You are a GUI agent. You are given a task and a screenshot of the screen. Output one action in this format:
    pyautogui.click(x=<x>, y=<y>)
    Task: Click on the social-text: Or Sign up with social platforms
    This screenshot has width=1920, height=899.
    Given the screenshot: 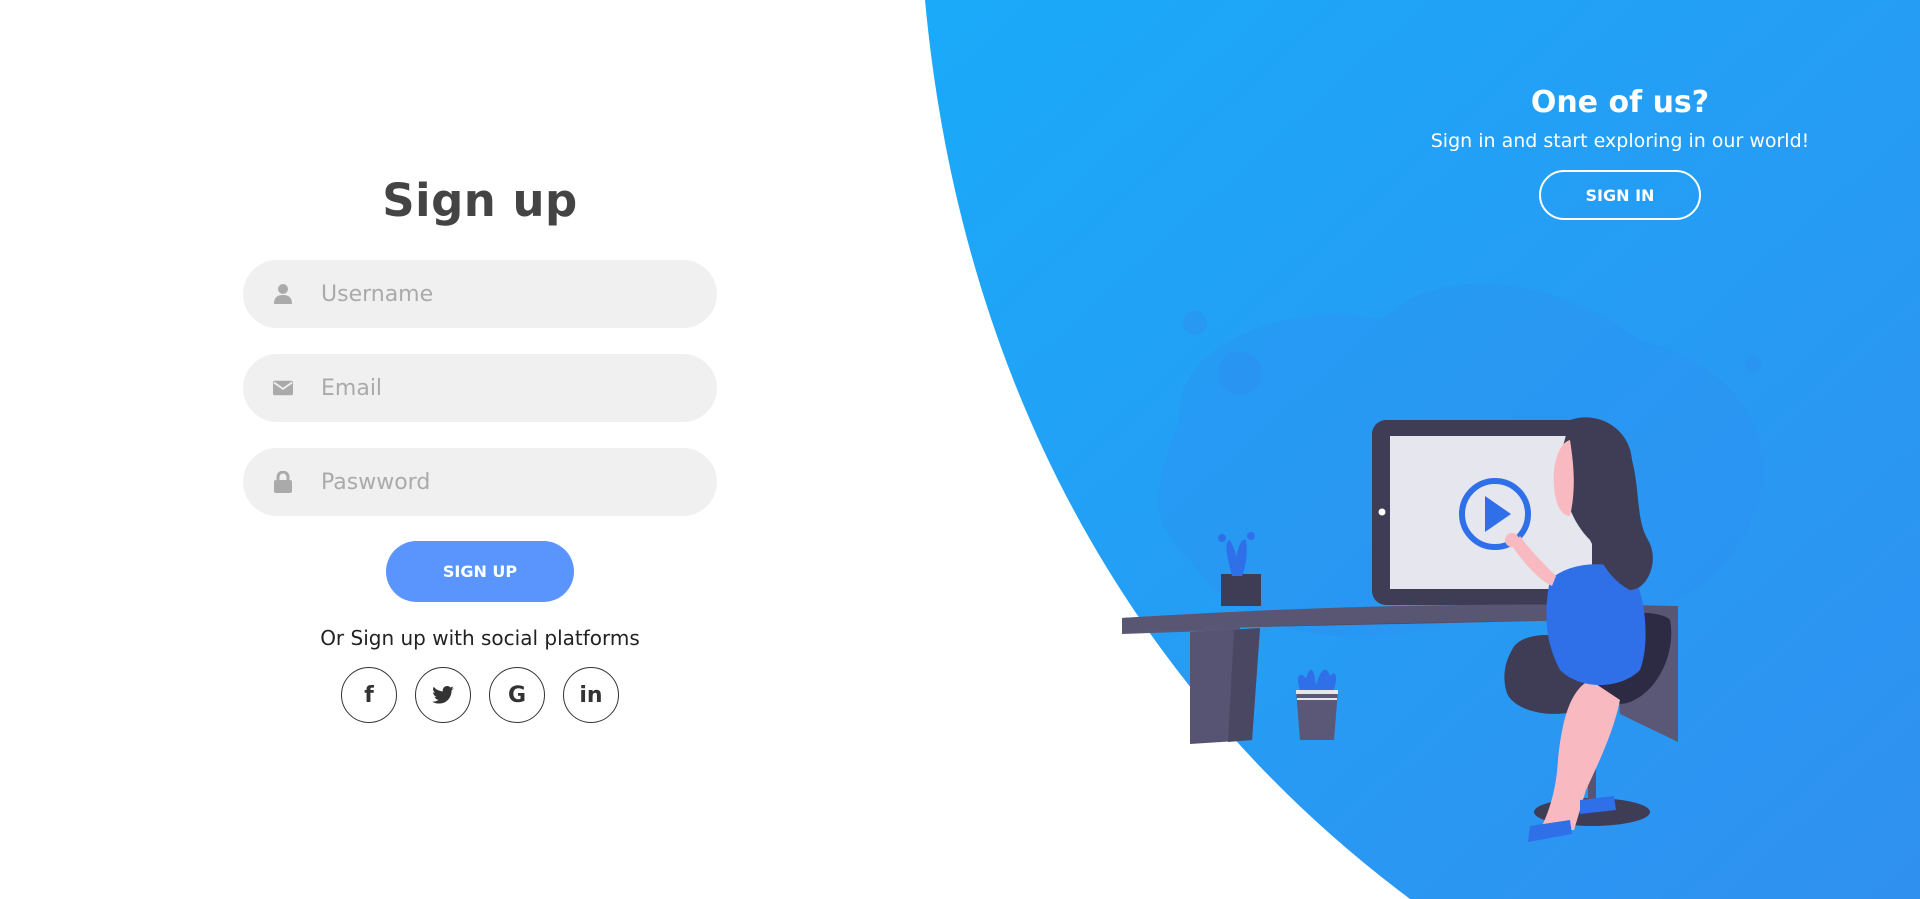 What is the action you would take?
    pyautogui.click(x=480, y=638)
    